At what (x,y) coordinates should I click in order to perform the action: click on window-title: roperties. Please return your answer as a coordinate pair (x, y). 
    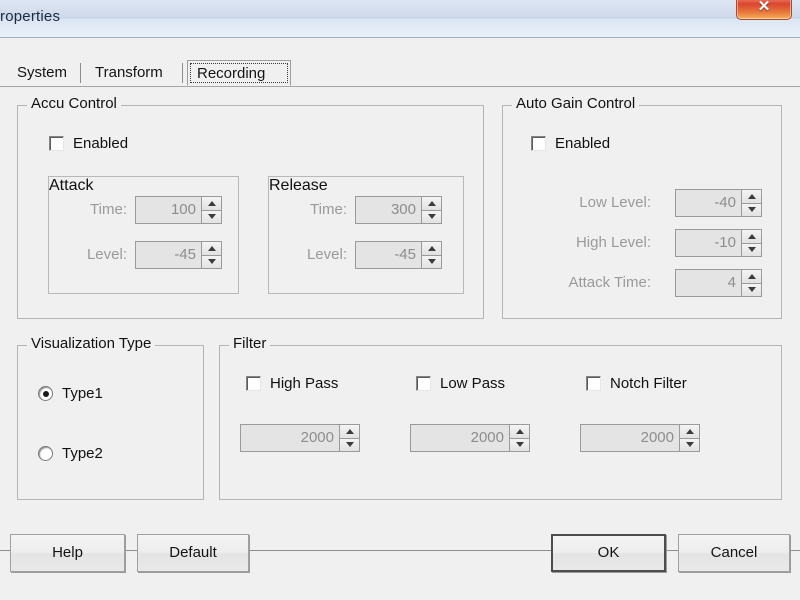
    Looking at the image, I should click on (30, 16).